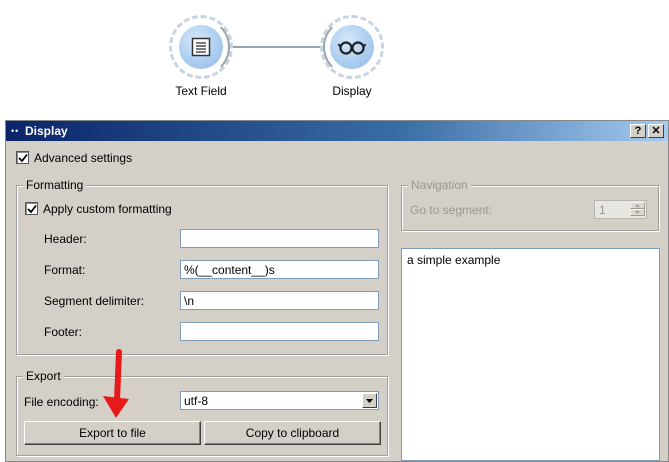  I want to click on display-node-label: Display, so click(352, 91).